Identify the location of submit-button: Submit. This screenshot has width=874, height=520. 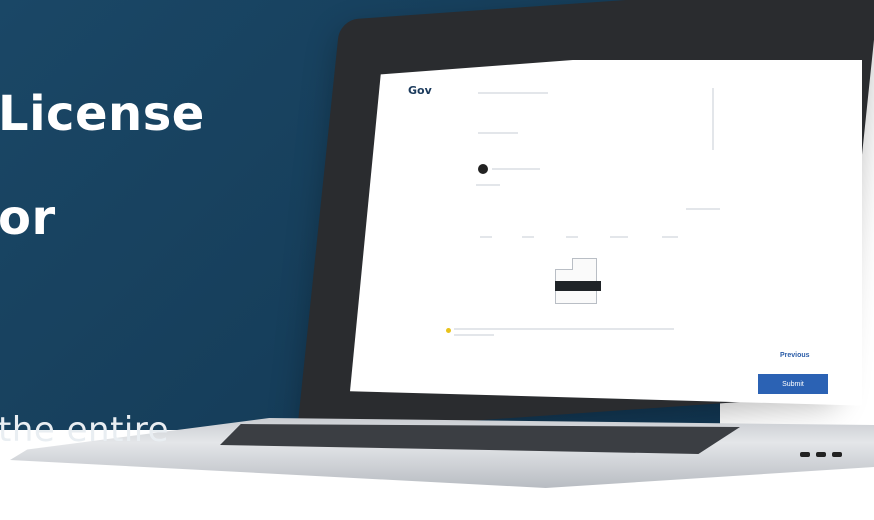
(793, 384).